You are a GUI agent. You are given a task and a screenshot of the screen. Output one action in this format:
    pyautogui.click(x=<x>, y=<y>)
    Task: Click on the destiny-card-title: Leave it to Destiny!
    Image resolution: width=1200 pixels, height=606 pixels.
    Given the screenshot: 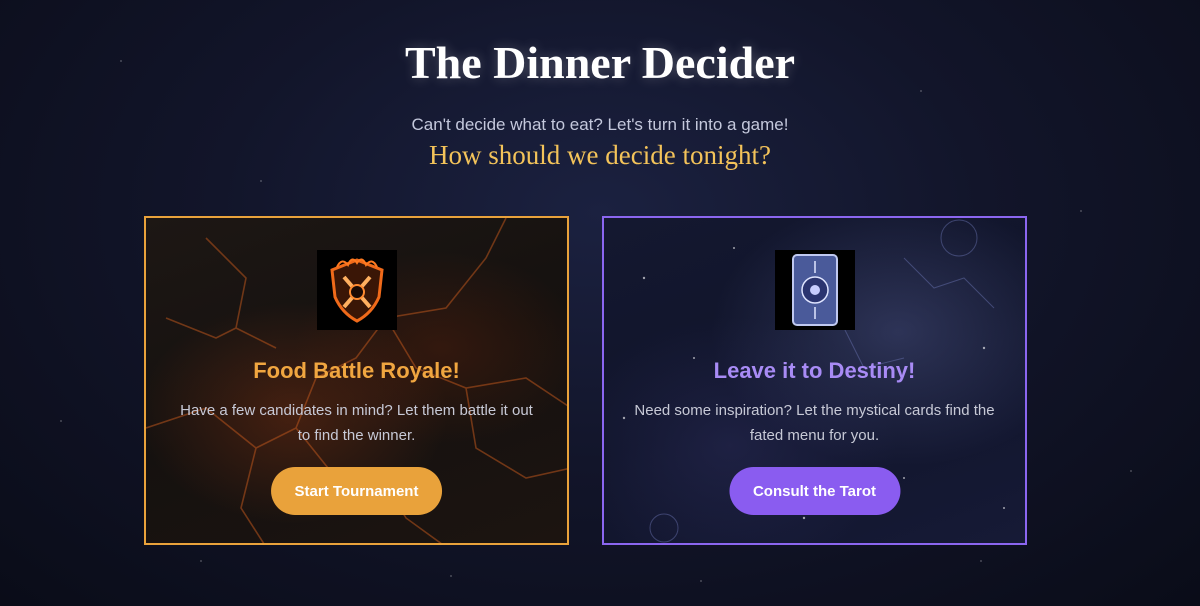 What is the action you would take?
    pyautogui.click(x=814, y=370)
    